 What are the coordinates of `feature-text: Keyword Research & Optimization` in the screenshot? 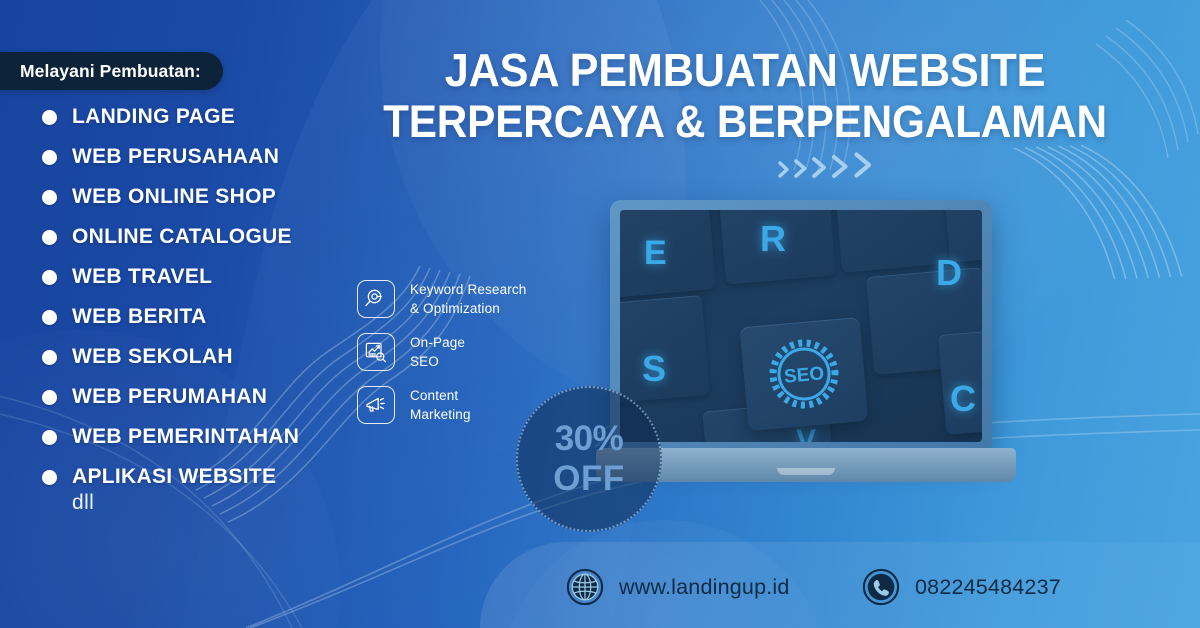 It's located at (468, 299).